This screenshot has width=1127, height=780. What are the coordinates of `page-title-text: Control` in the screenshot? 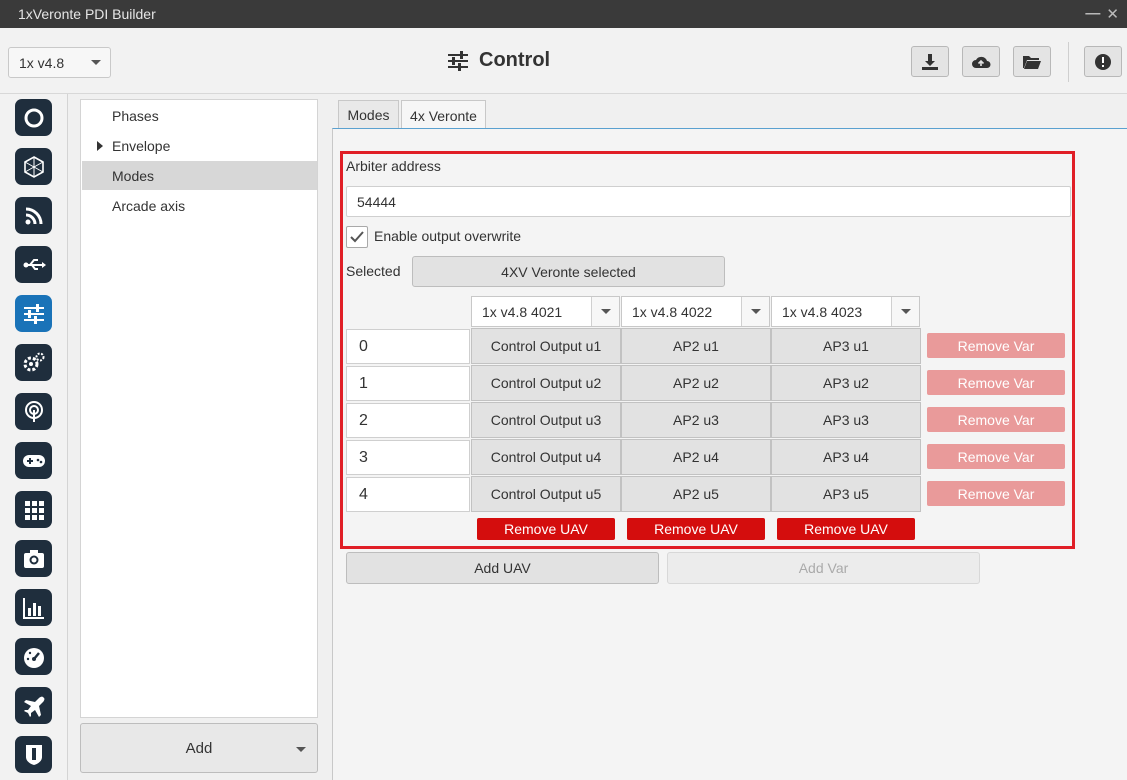 It's located at (515, 60).